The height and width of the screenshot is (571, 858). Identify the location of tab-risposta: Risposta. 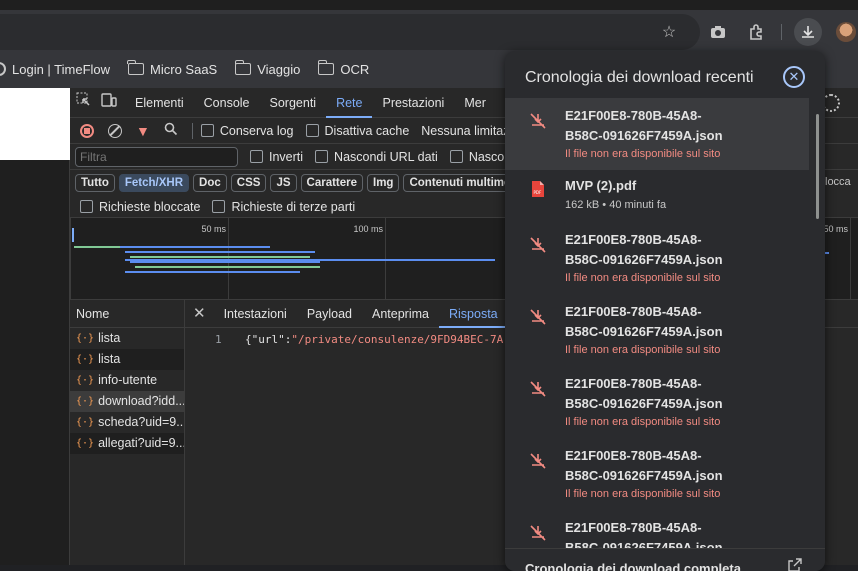
(473, 314).